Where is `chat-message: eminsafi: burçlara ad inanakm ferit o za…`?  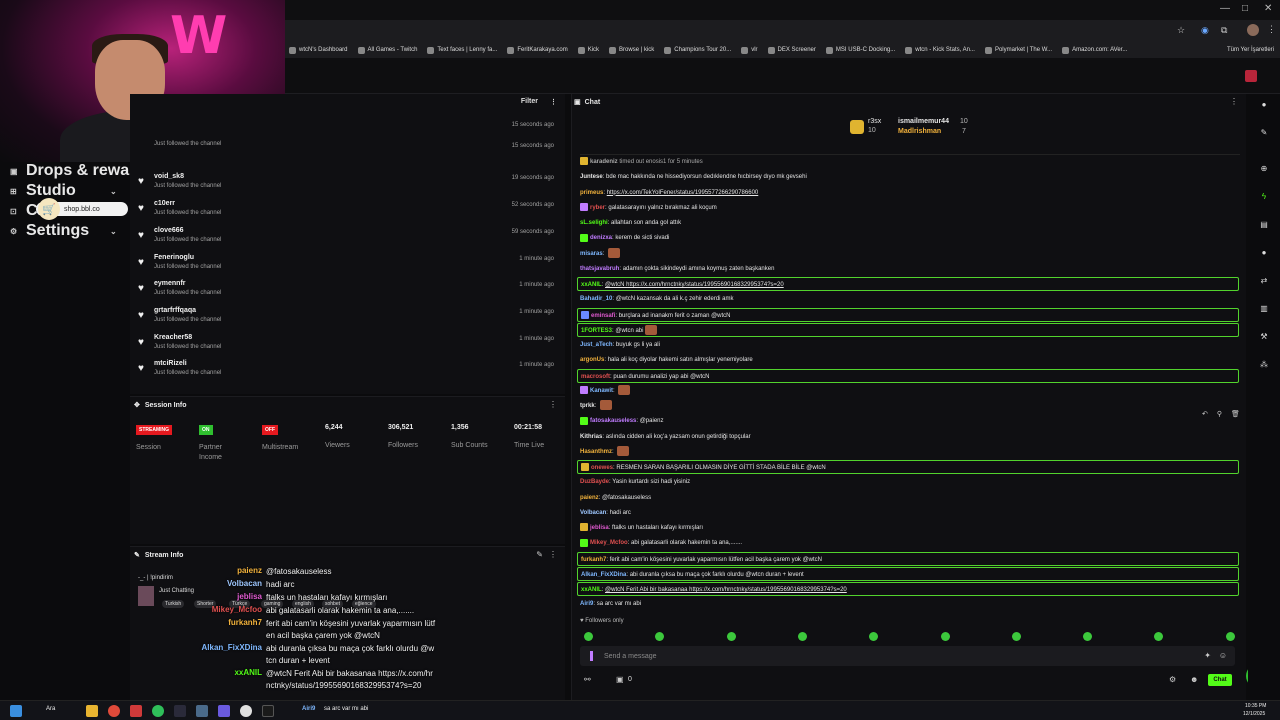
chat-message: eminsafi: burçlara ad inanakm ferit o za… is located at coordinates (908, 314).